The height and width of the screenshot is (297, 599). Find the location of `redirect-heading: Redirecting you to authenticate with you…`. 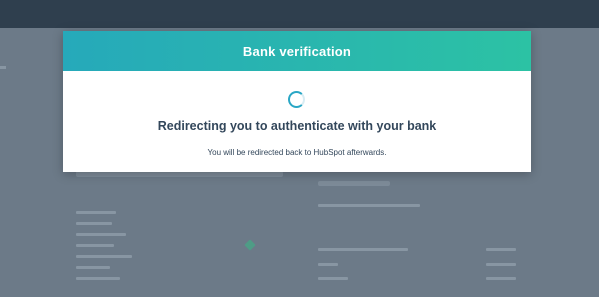

redirect-heading: Redirecting you to authenticate with you… is located at coordinates (297, 126).